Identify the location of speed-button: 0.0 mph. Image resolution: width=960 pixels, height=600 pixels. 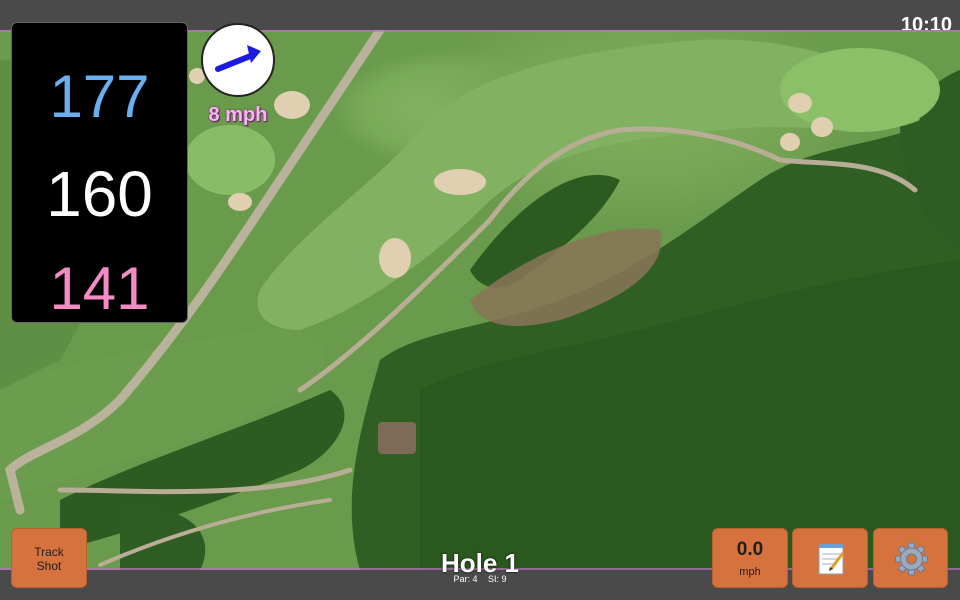
(750, 558).